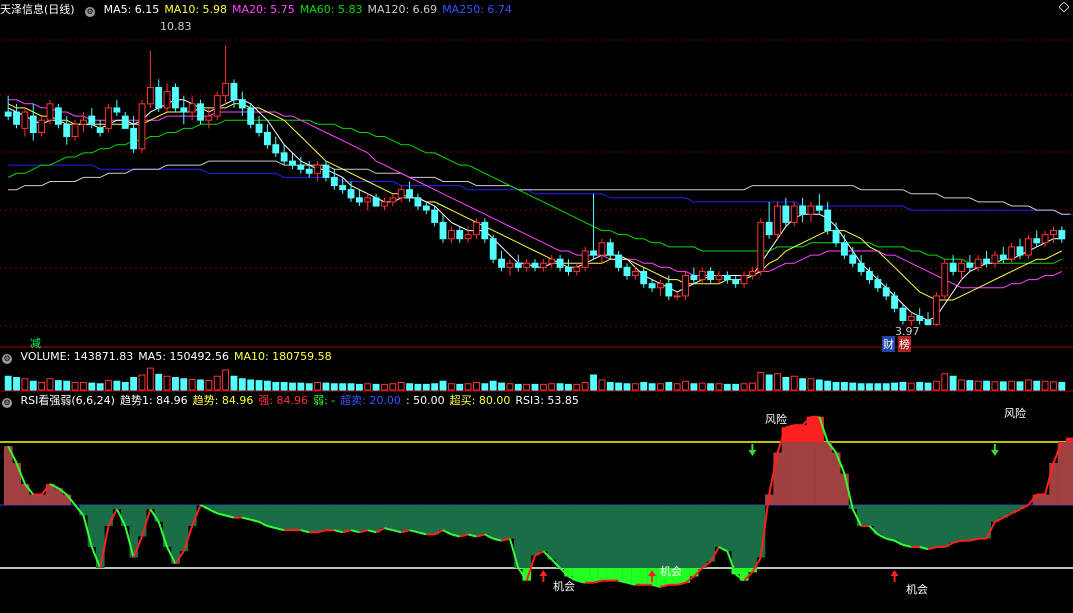 Image resolution: width=1073 pixels, height=613 pixels. What do you see at coordinates (888, 344) in the screenshot?
I see `finance-marker: 财` at bounding box center [888, 344].